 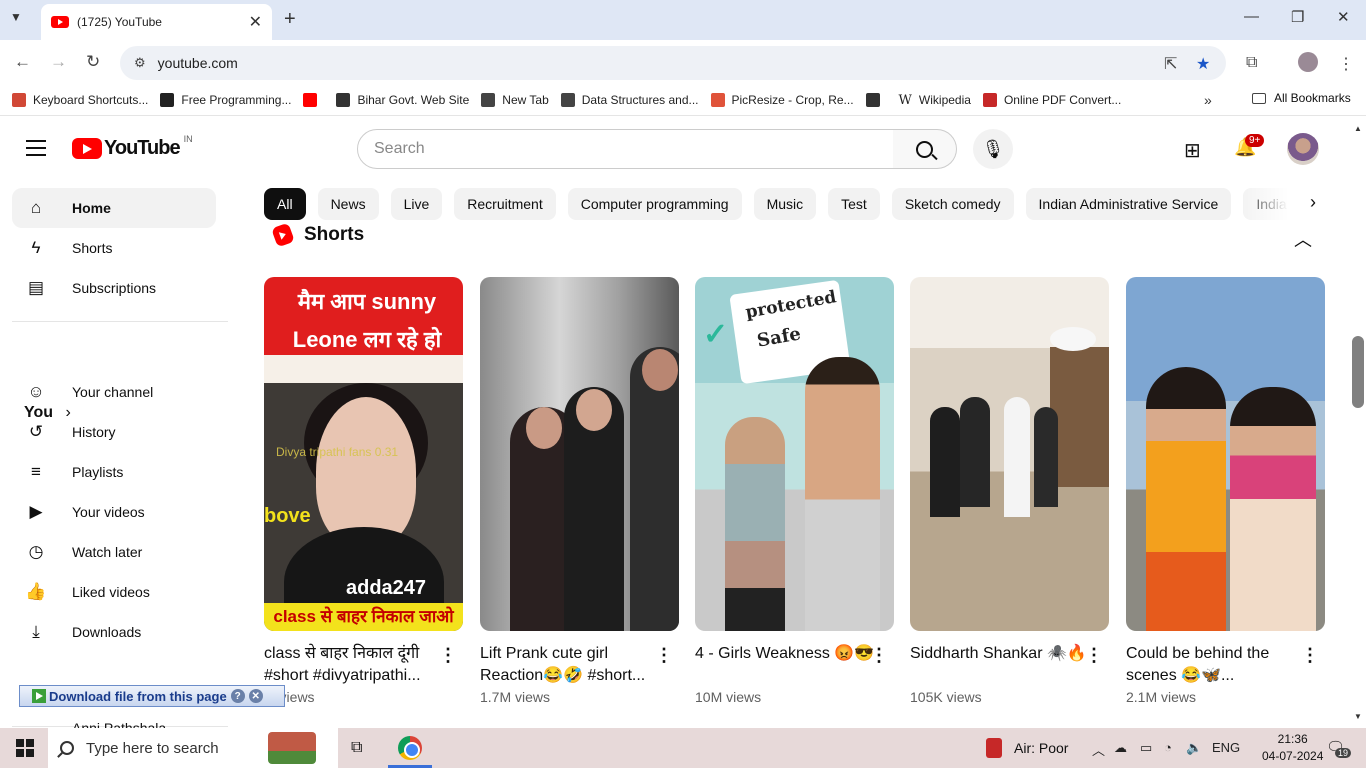 I want to click on chip-computer-programming: Computer programming, so click(x=654, y=204).